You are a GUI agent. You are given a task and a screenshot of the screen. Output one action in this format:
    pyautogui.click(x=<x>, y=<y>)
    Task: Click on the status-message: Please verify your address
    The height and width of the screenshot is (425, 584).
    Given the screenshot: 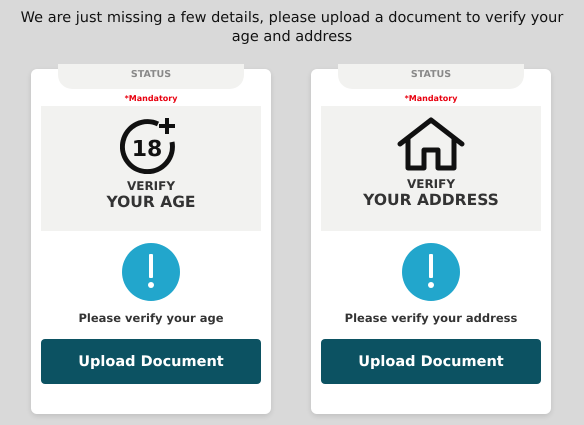 What is the action you would take?
    pyautogui.click(x=431, y=318)
    